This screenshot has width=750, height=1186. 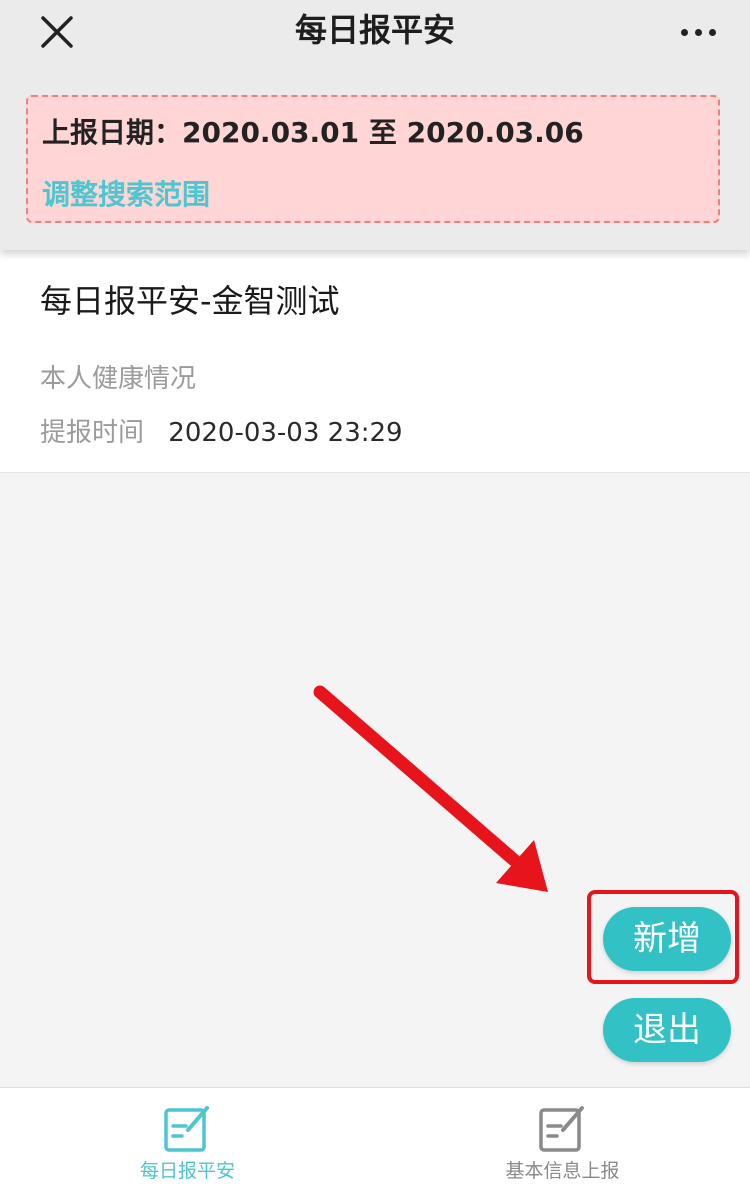 I want to click on adjust-search-range-link: 调整搜索范围, so click(x=126, y=193).